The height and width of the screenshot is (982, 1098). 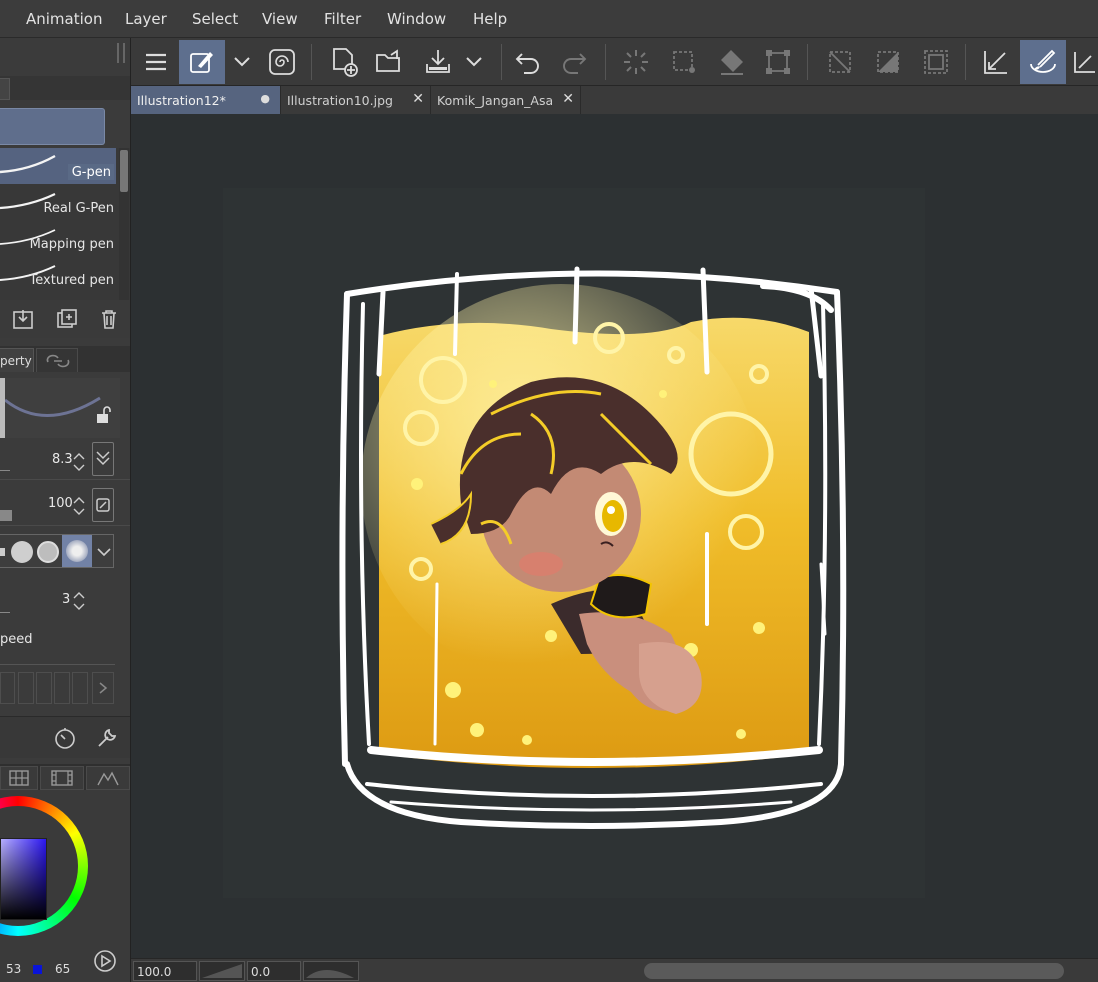 I want to click on link-icon, so click(x=58, y=361).